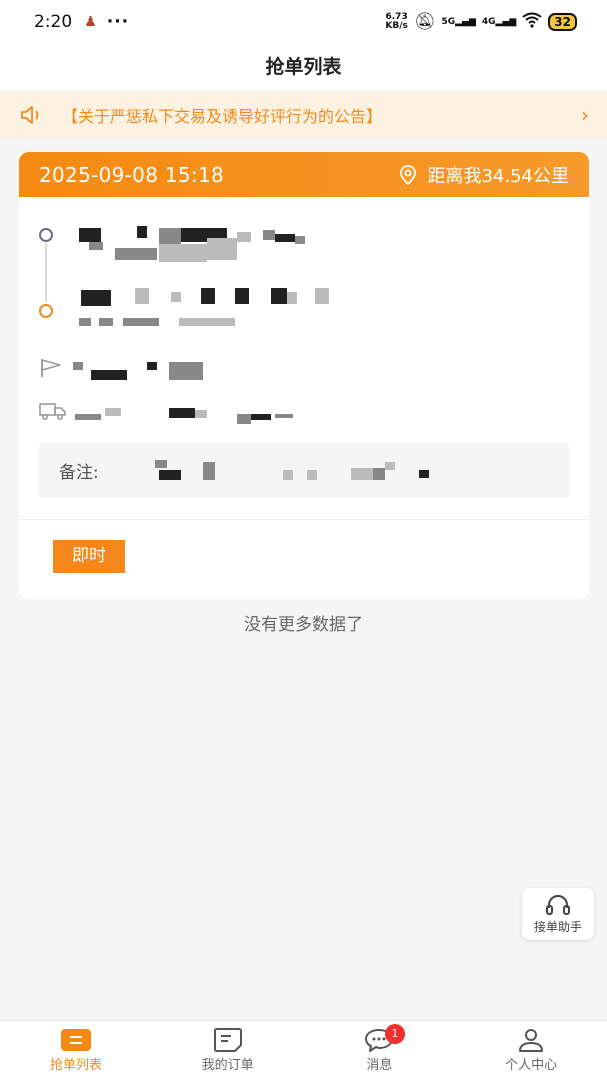  Describe the element at coordinates (132, 174) in the screenshot. I see `order-datetime: 2025-09-08 15:18` at that location.